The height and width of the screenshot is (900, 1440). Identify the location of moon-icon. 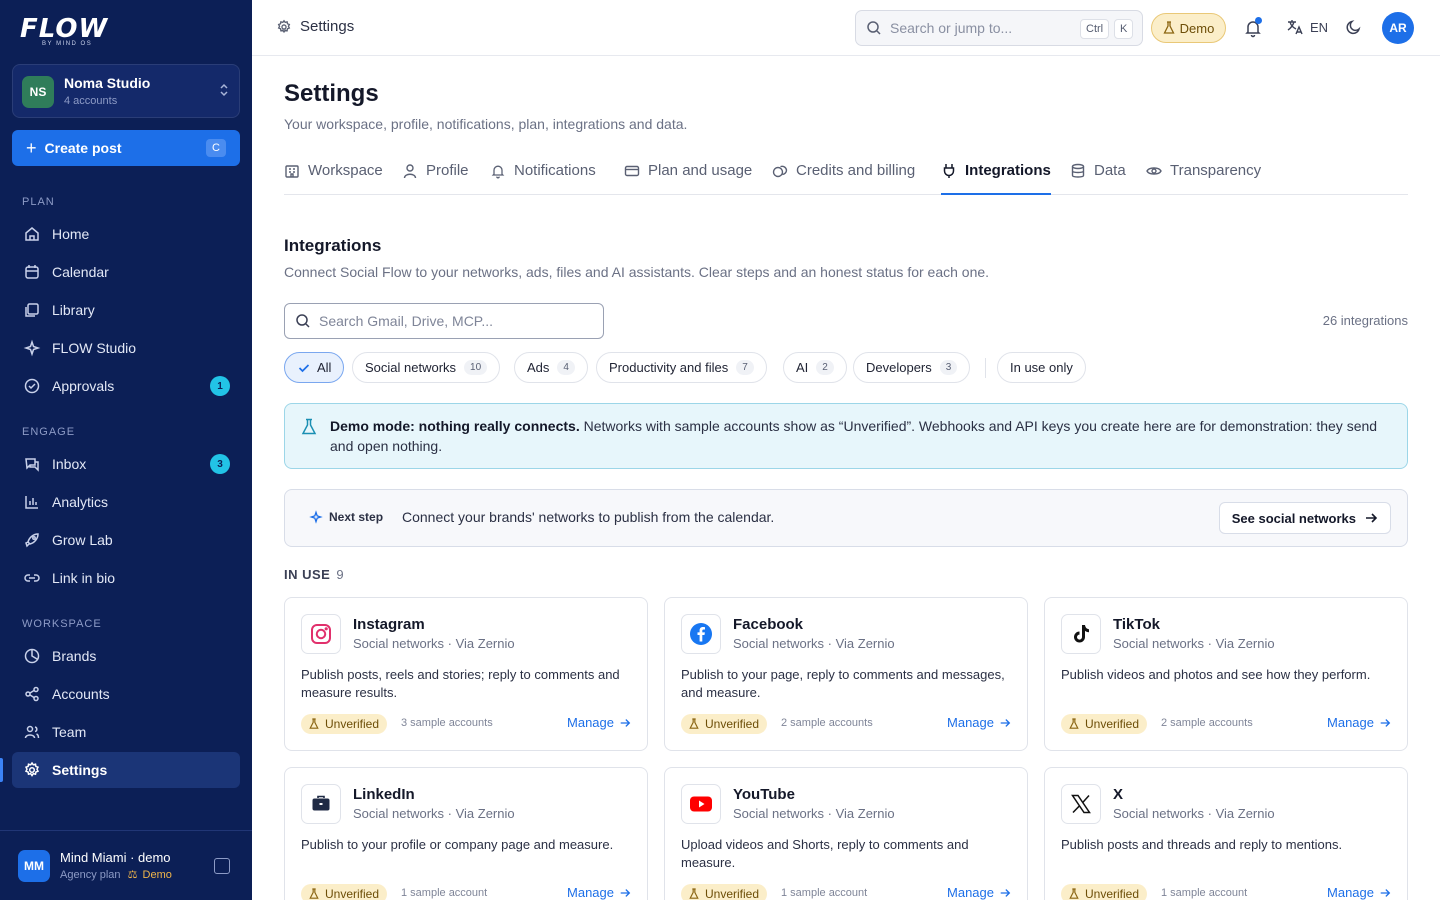
(1354, 29).